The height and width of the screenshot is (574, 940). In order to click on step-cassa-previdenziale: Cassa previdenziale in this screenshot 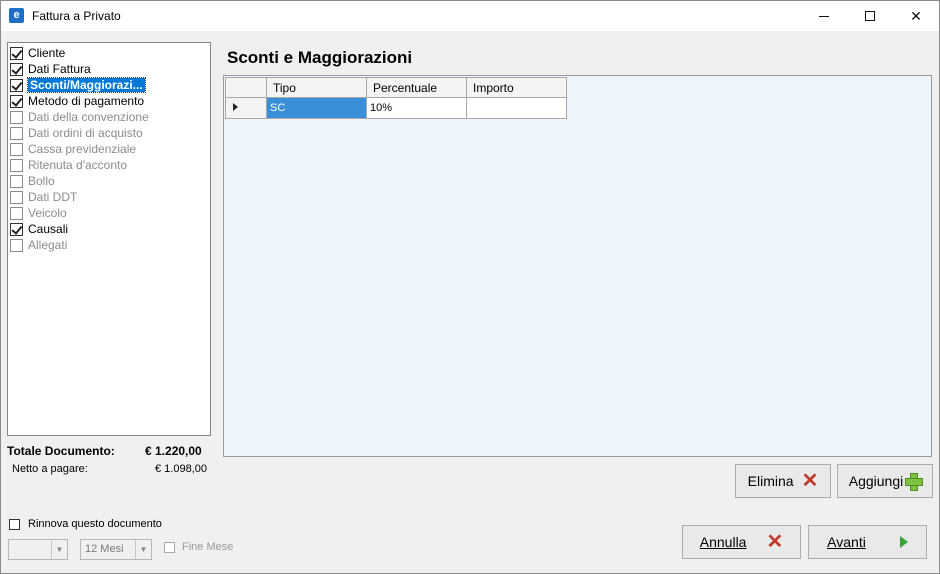, I will do `click(73, 149)`.